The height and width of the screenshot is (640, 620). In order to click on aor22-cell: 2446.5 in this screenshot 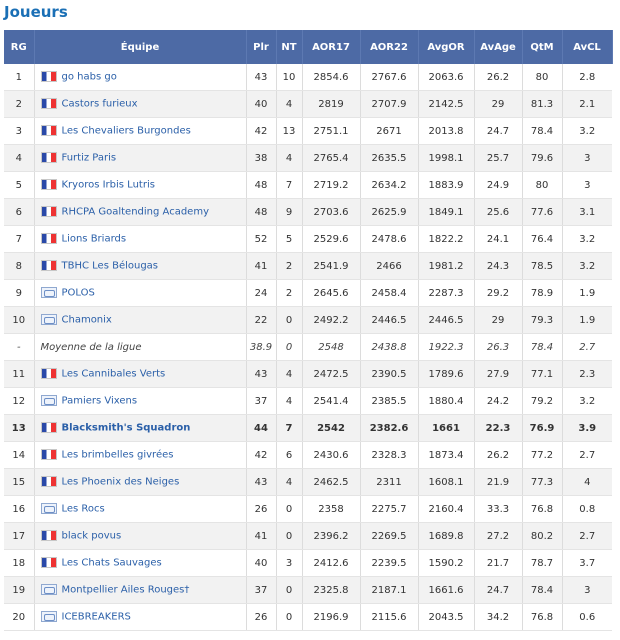, I will do `click(388, 320)`.